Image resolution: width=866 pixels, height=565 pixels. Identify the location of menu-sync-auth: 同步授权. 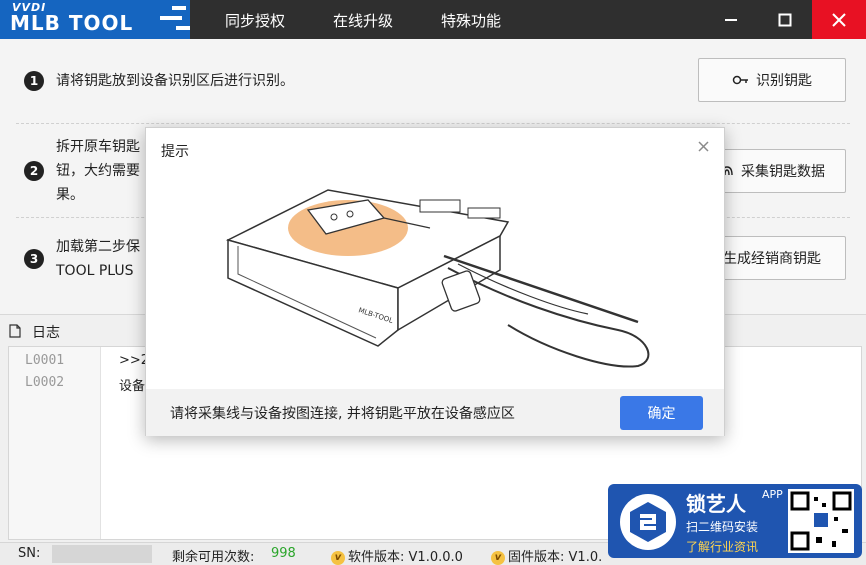
(255, 20).